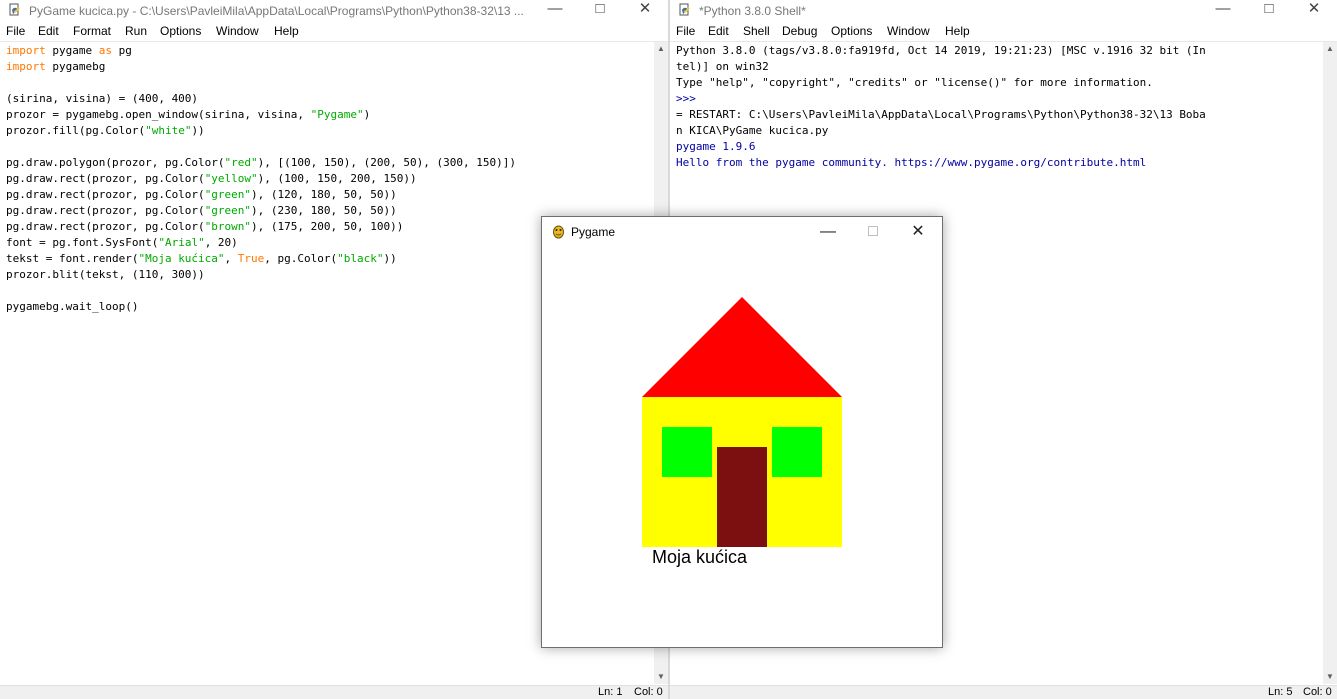 This screenshot has width=1337, height=699. I want to click on shell-line: n KICA\PyGame kucica.py, so click(752, 130).